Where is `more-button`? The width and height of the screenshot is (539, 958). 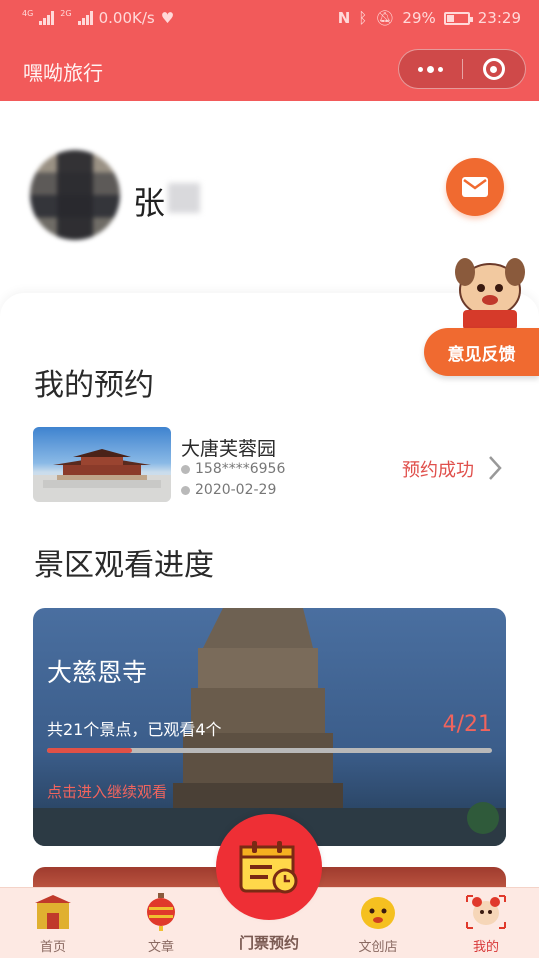
more-button is located at coordinates (430, 69).